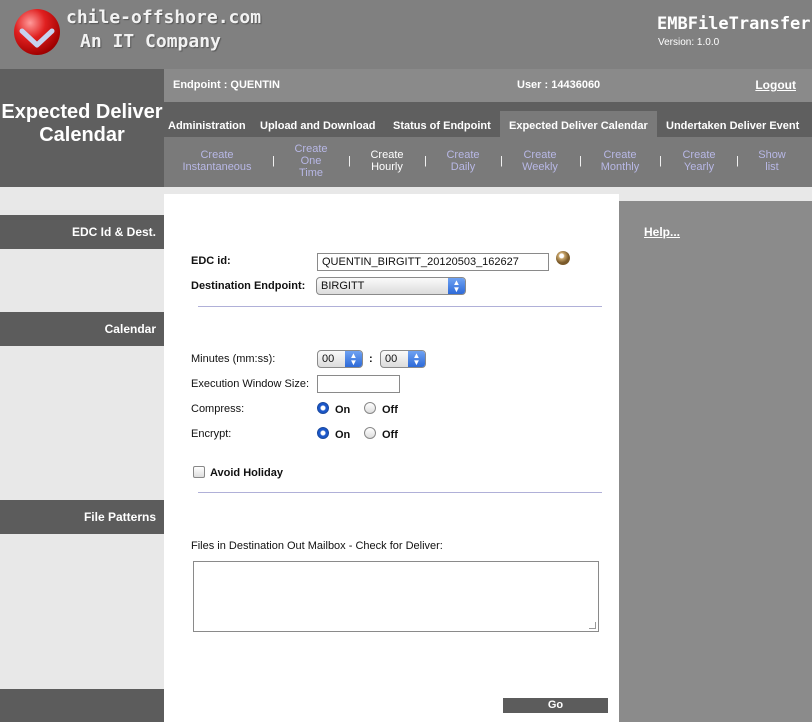  What do you see at coordinates (207, 124) in the screenshot?
I see `tab-administration: Administration` at bounding box center [207, 124].